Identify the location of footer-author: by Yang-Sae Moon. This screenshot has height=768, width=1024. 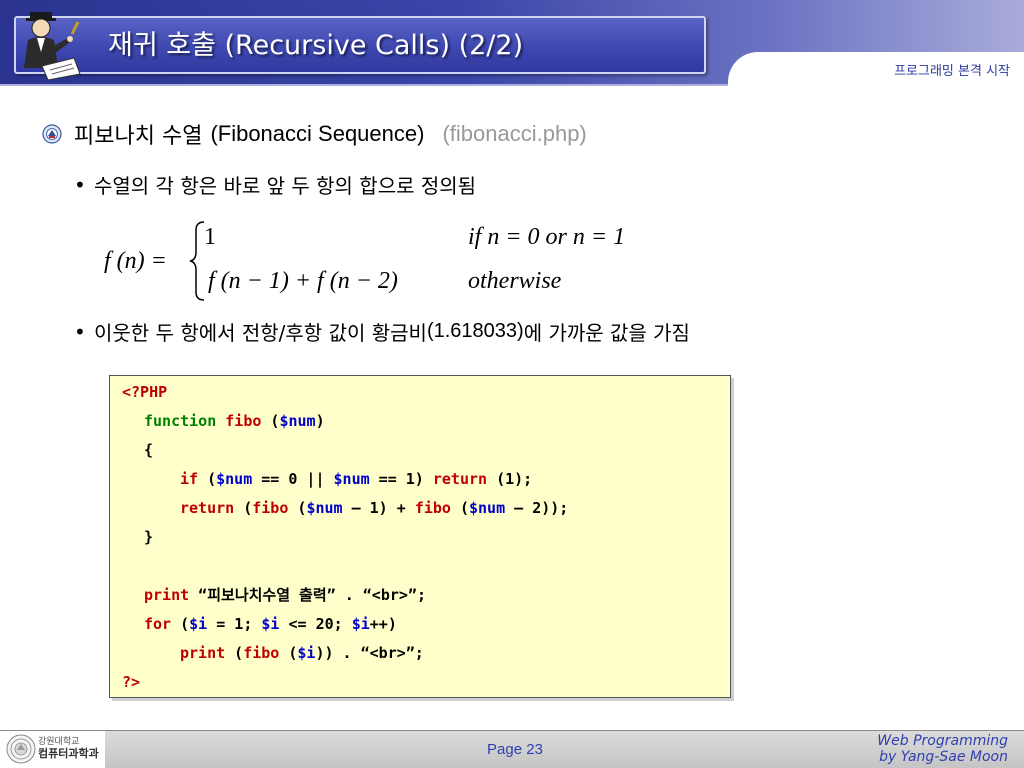
(943, 757).